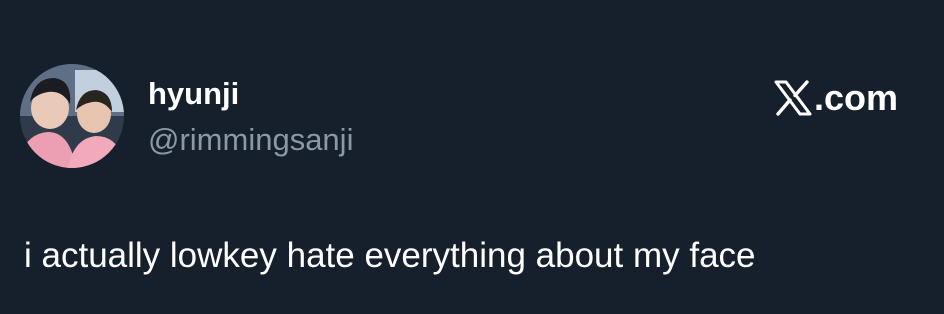 This screenshot has width=944, height=314. Describe the element at coordinates (193, 94) in the screenshot. I see `display-name: hyunji` at that location.